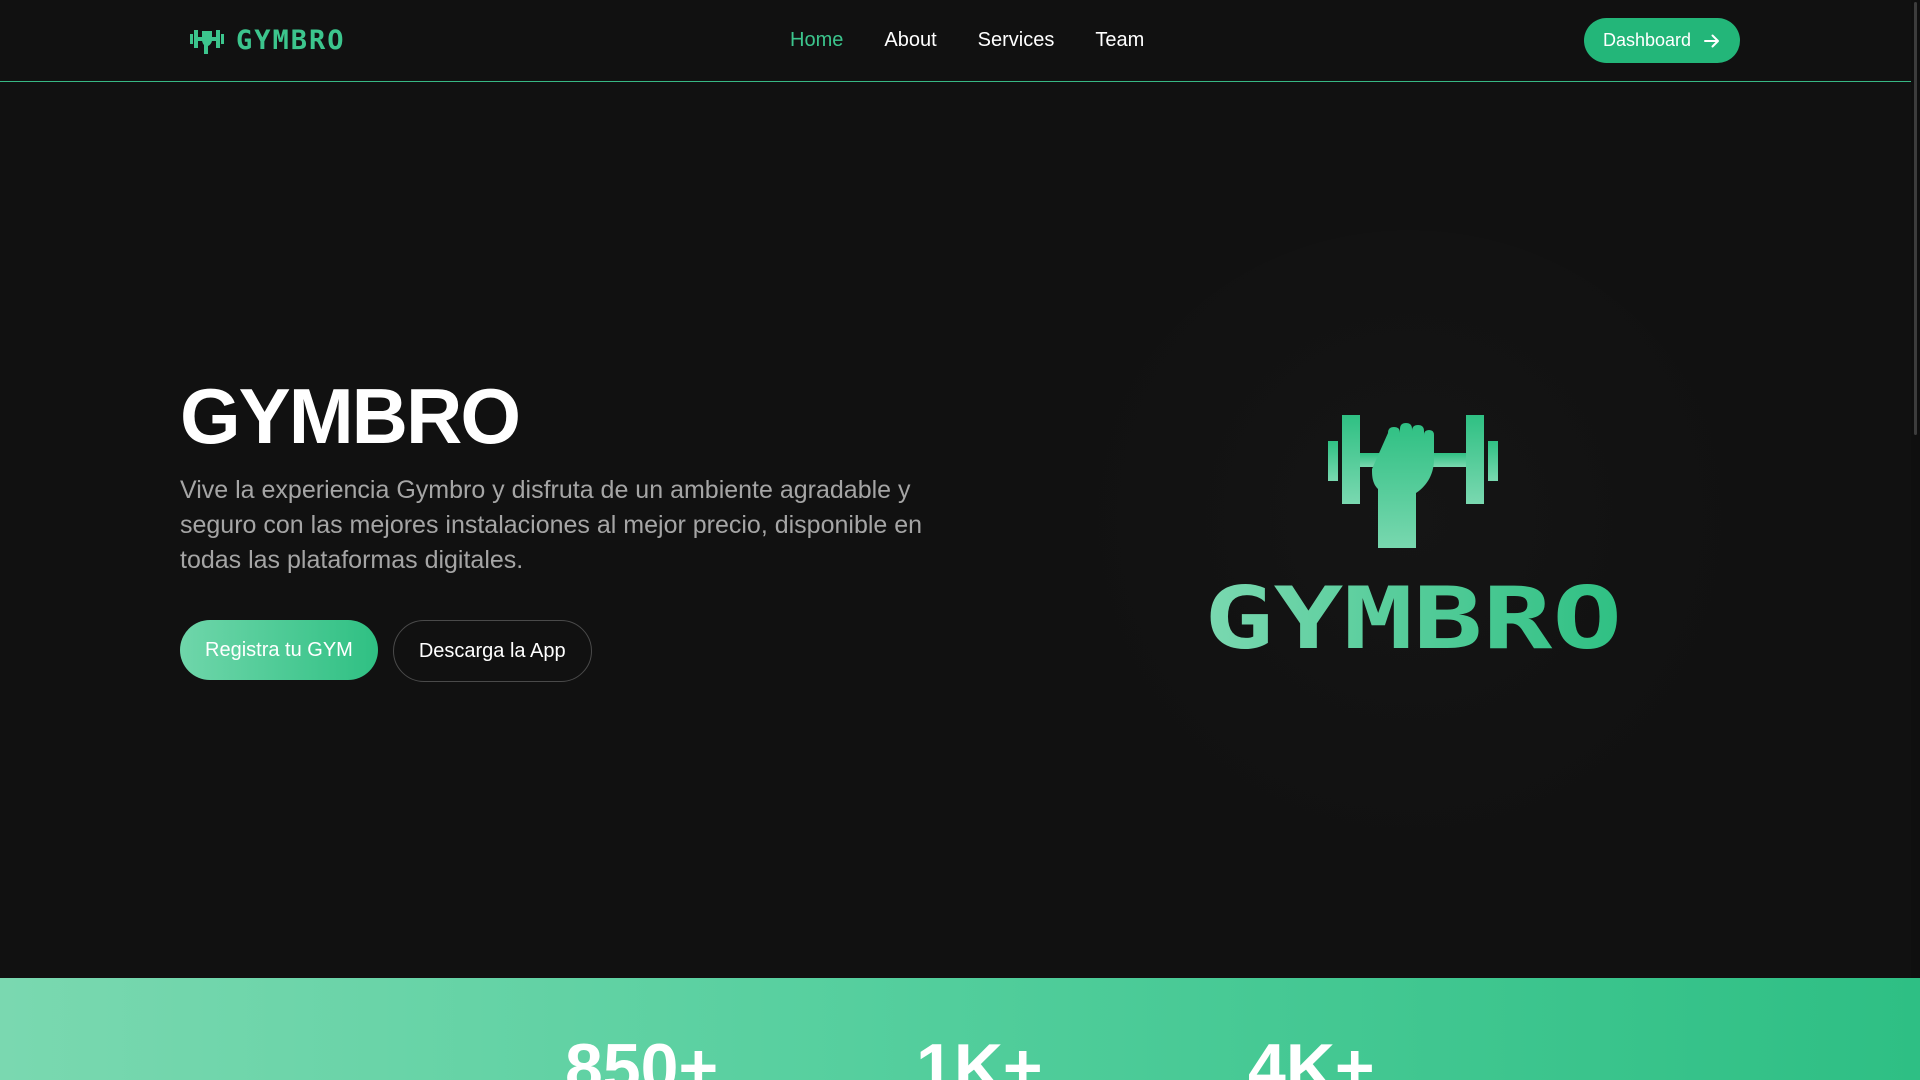 Image resolution: width=1920 pixels, height=1080 pixels. Describe the element at coordinates (386, 651) in the screenshot. I see `hero-buttons: Registra tu GYM Descarga la App` at that location.